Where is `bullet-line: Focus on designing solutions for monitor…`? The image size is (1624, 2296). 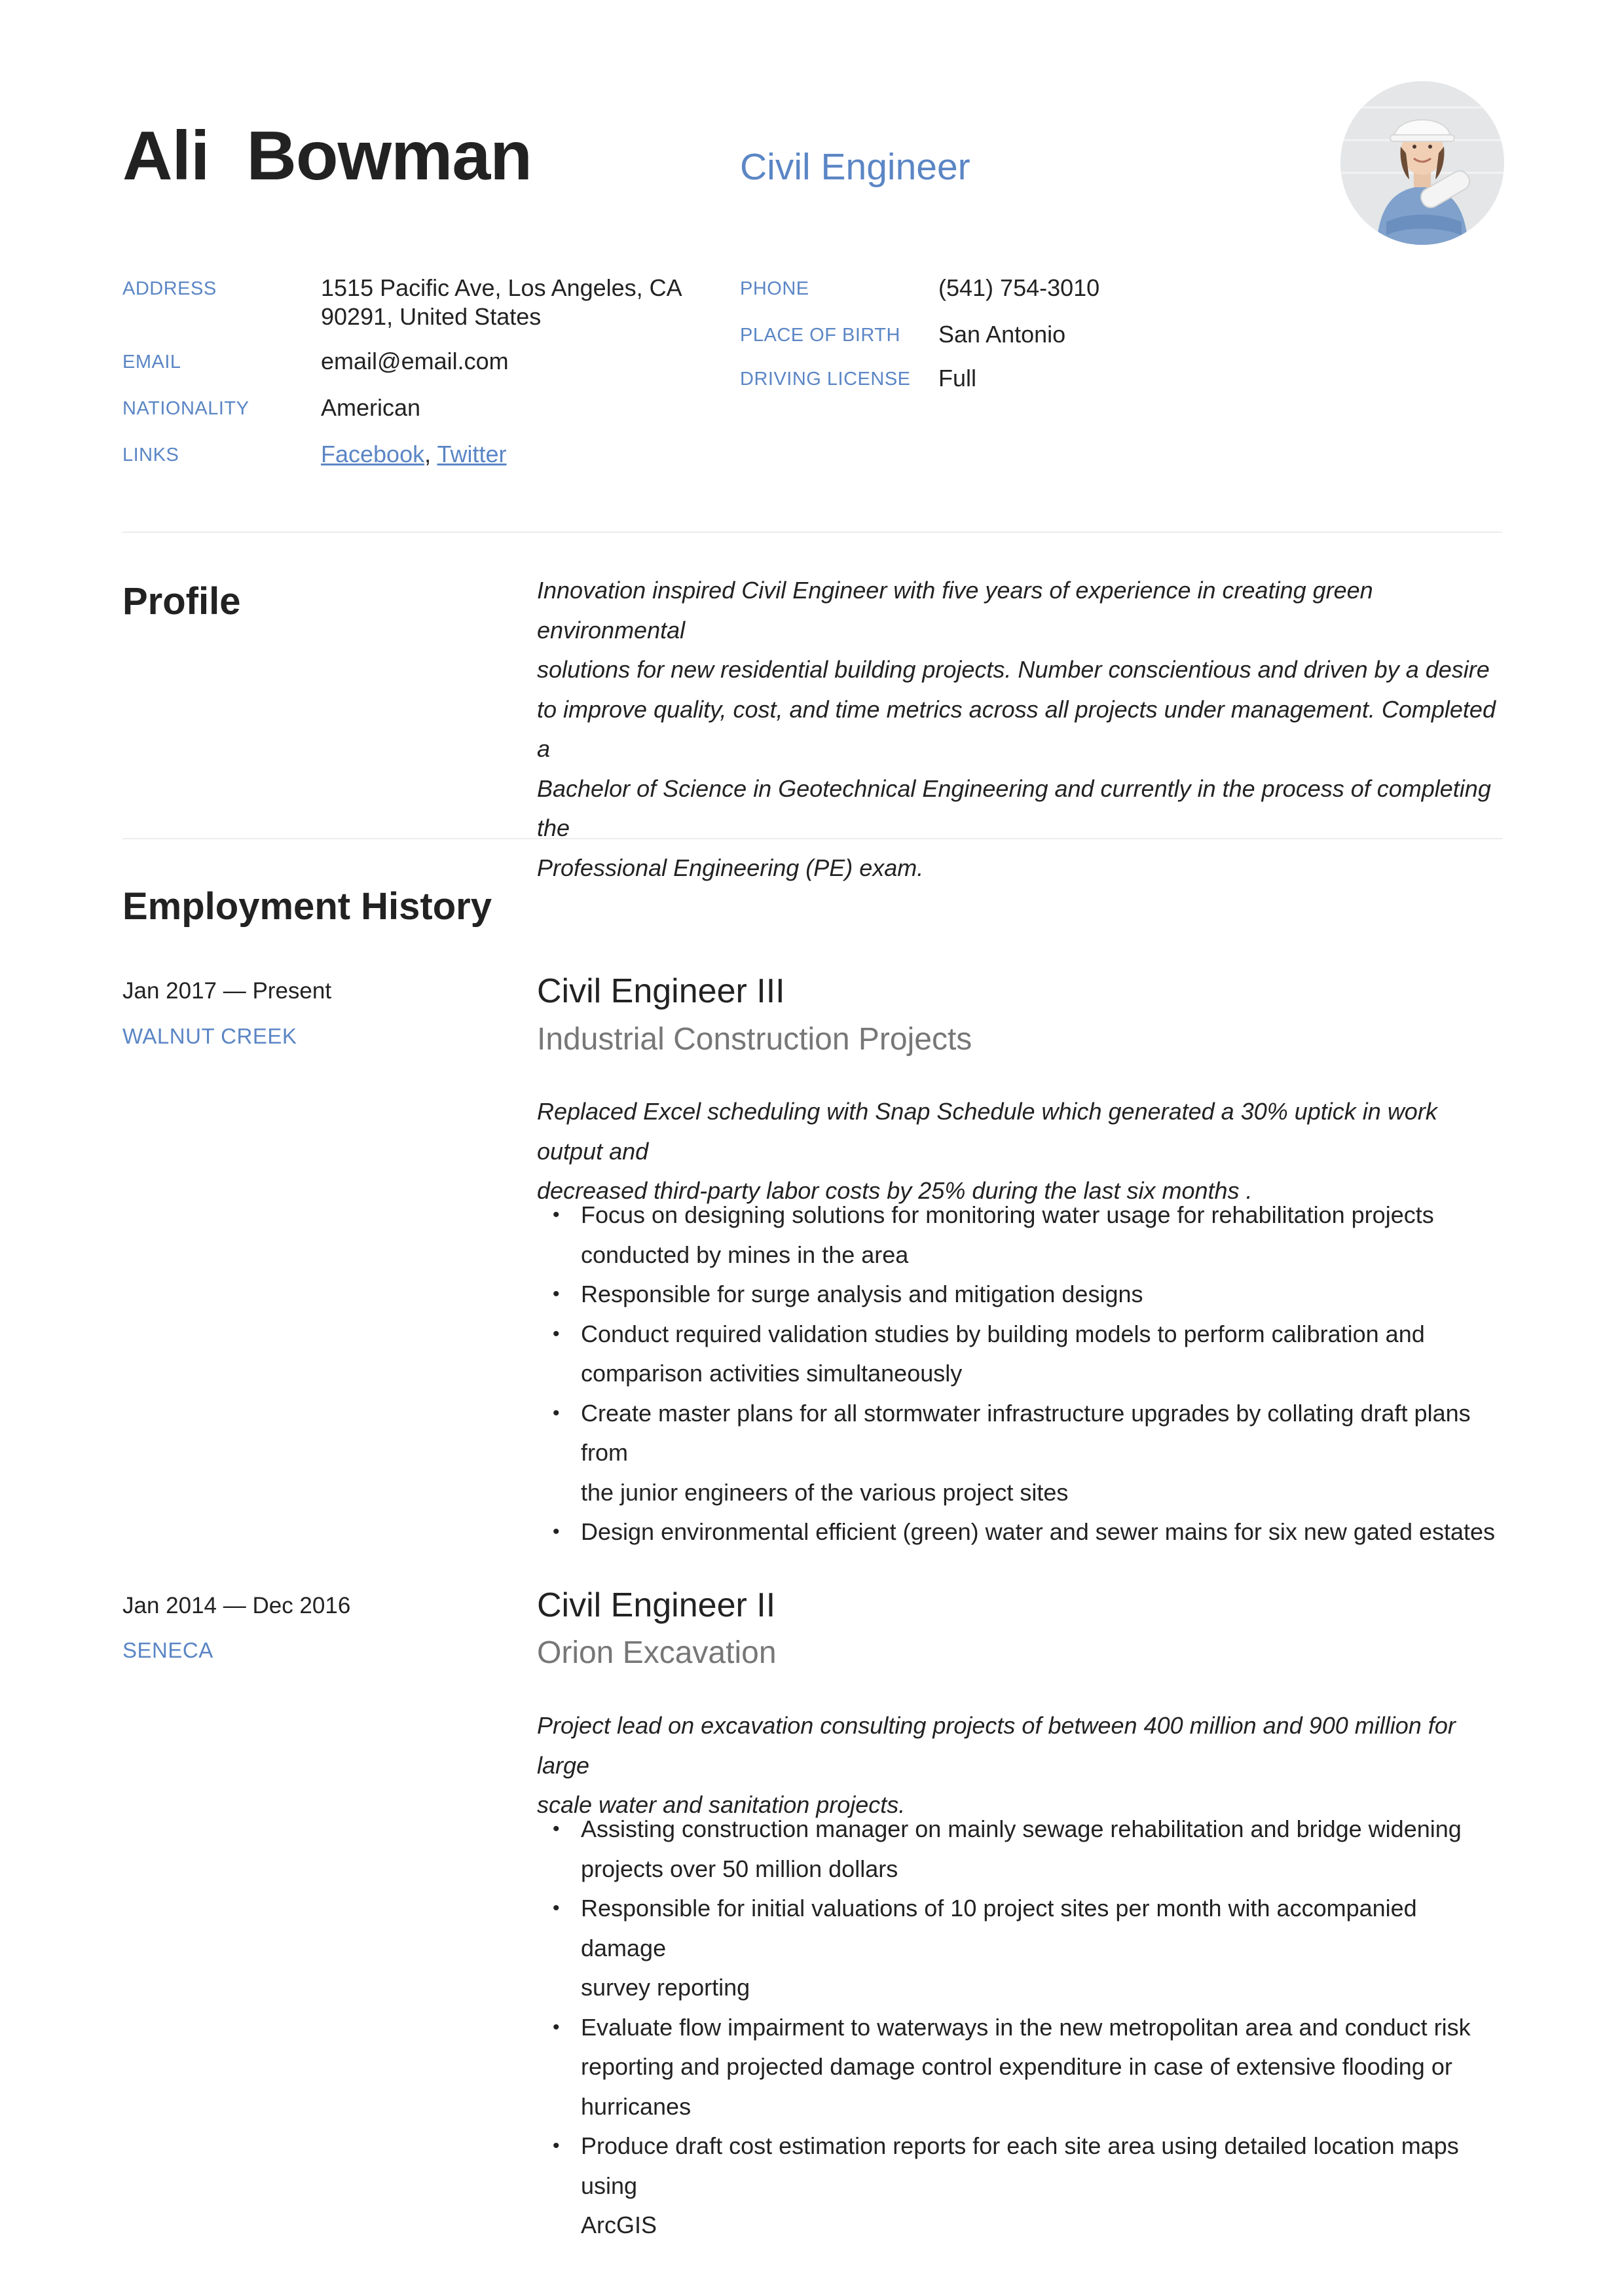 bullet-line: Focus on designing solutions for monitor… is located at coordinates (1007, 1214).